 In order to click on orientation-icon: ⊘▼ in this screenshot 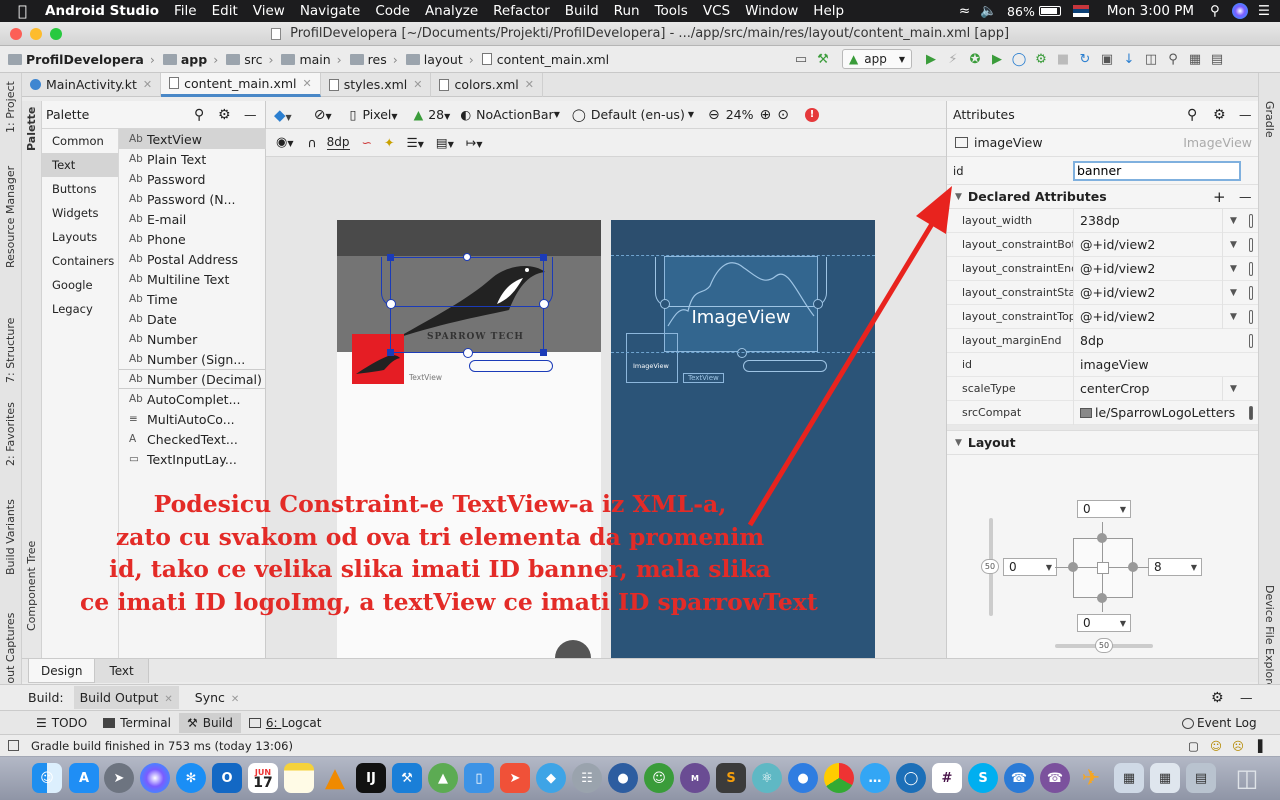, I will do `click(323, 115)`.